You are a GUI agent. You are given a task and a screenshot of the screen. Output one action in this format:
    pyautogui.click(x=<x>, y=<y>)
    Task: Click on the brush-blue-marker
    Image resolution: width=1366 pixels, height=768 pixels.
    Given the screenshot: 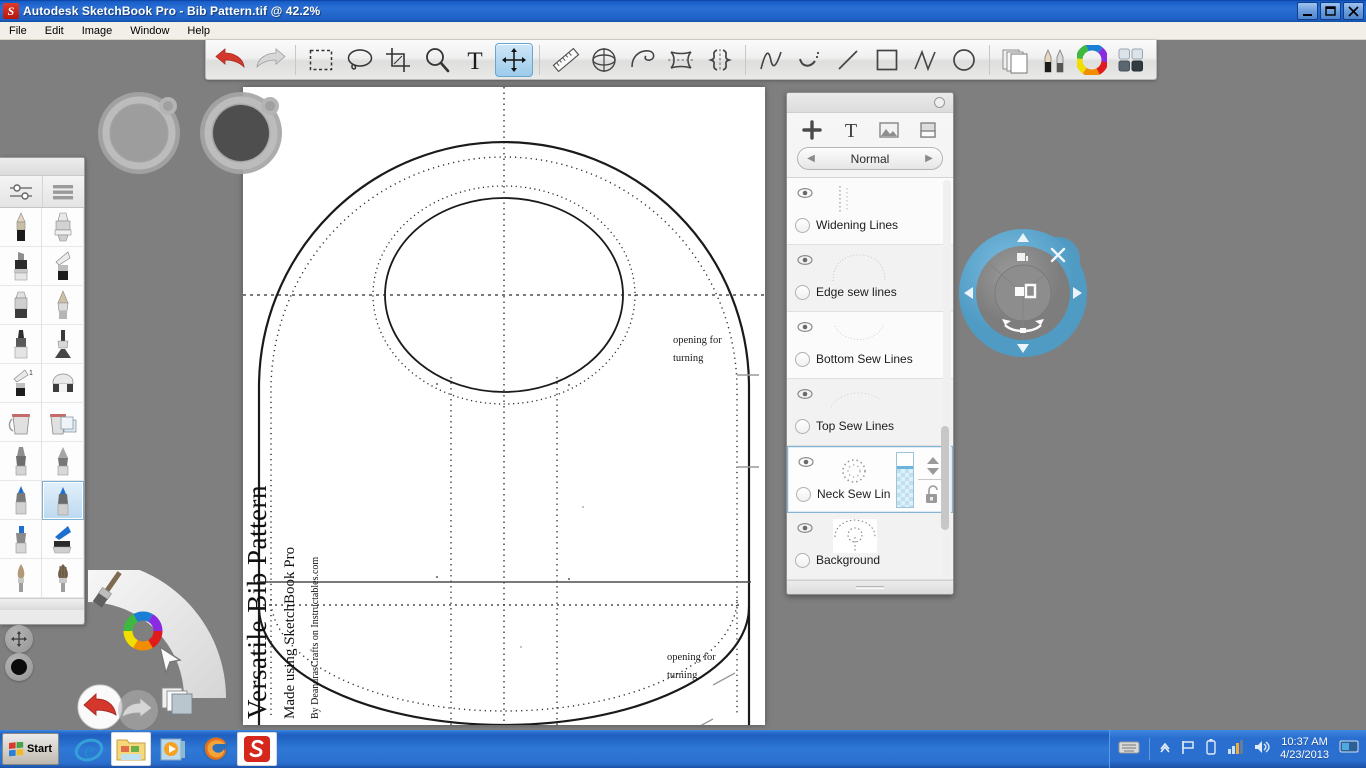 What is the action you would take?
    pyautogui.click(x=21, y=539)
    